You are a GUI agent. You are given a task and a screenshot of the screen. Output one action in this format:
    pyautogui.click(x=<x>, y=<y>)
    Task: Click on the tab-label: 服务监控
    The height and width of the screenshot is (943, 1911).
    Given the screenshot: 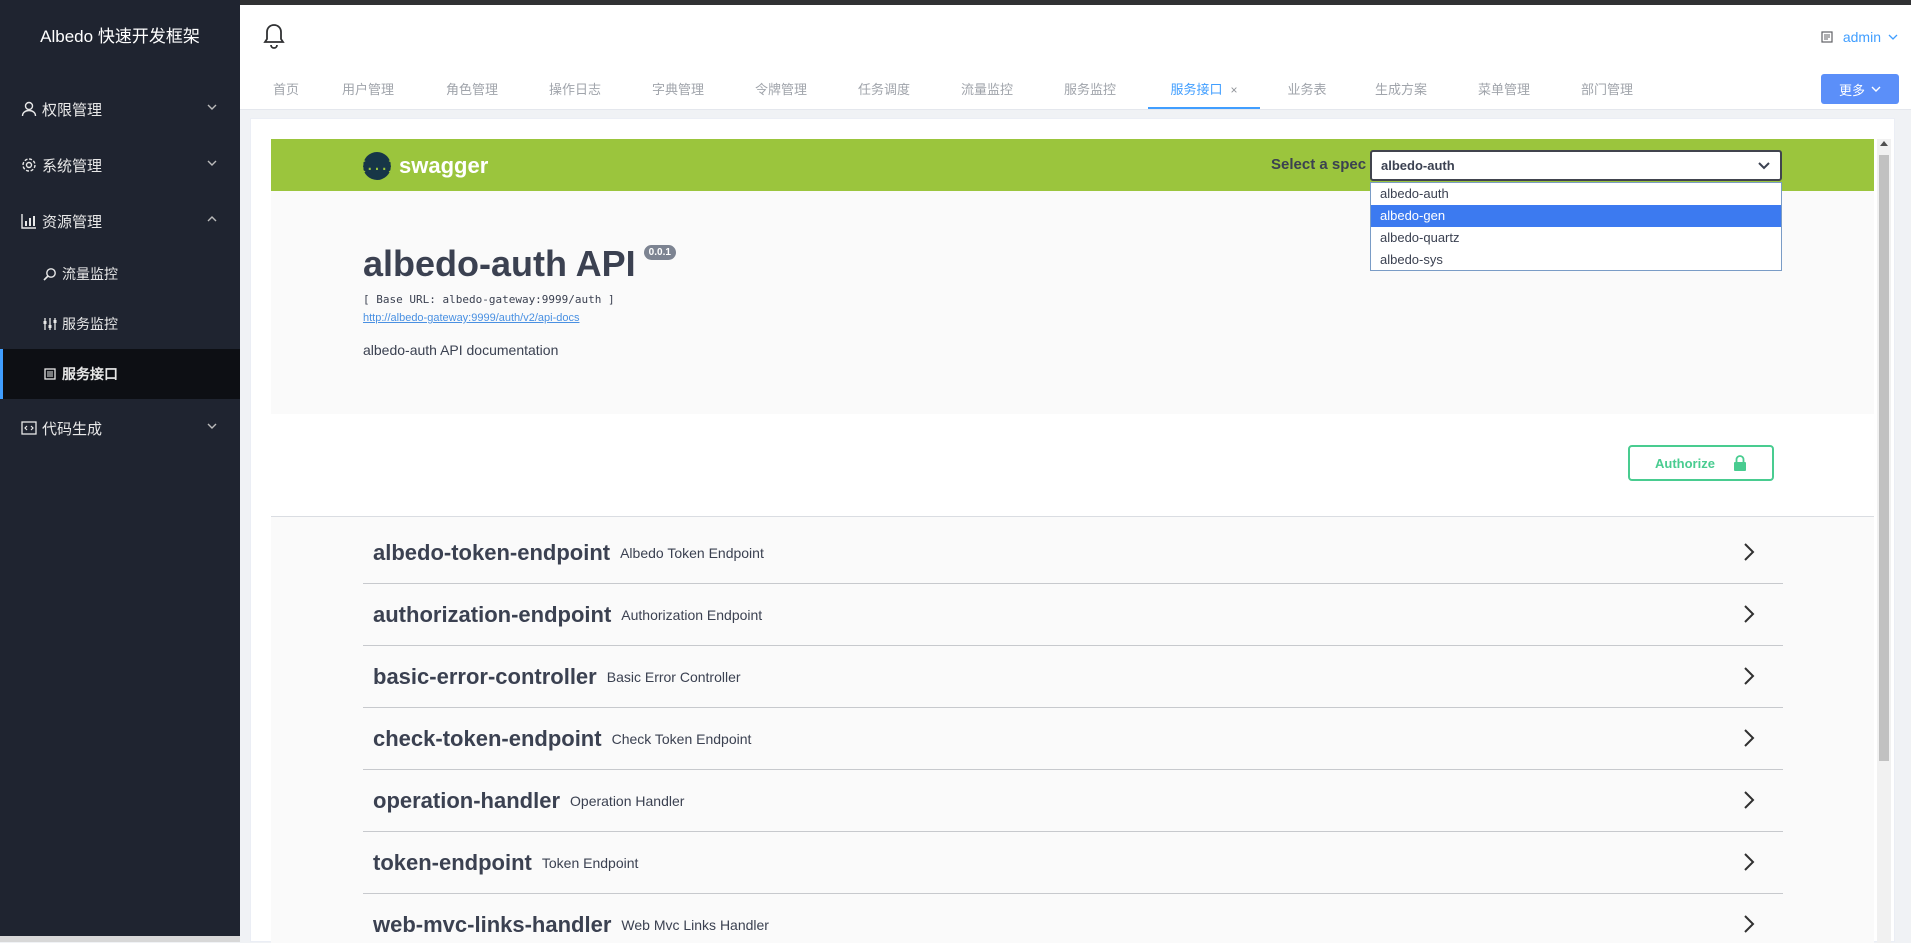 What is the action you would take?
    pyautogui.click(x=1089, y=89)
    